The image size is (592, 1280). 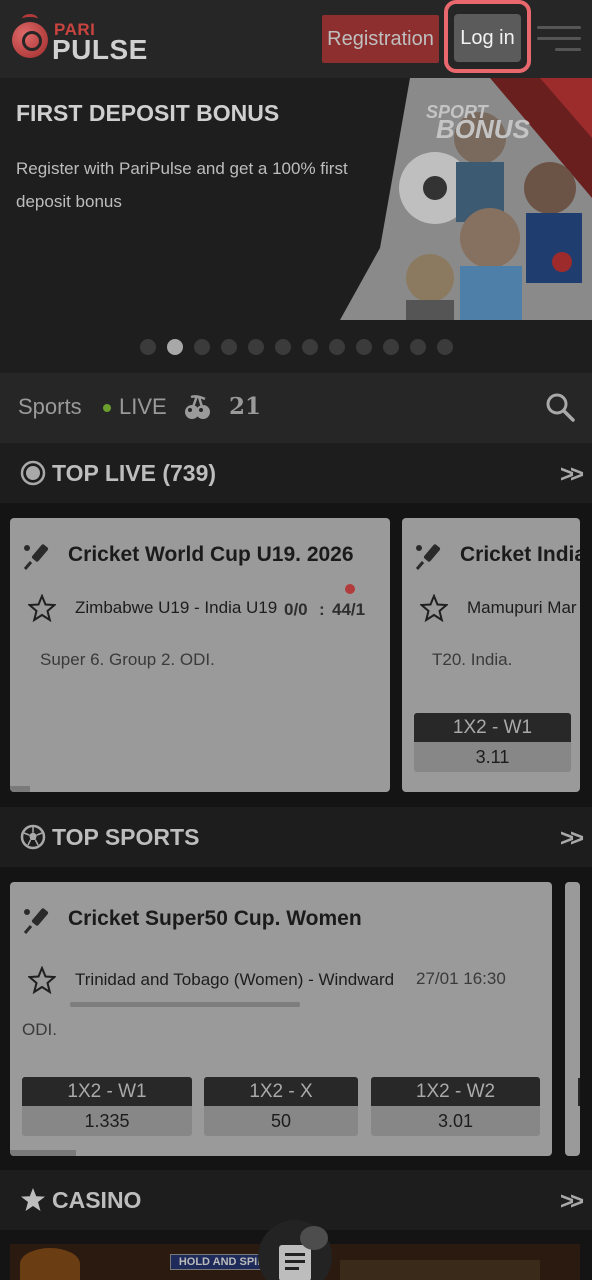 What do you see at coordinates (50, 407) in the screenshot?
I see `nav-sports: Sports` at bounding box center [50, 407].